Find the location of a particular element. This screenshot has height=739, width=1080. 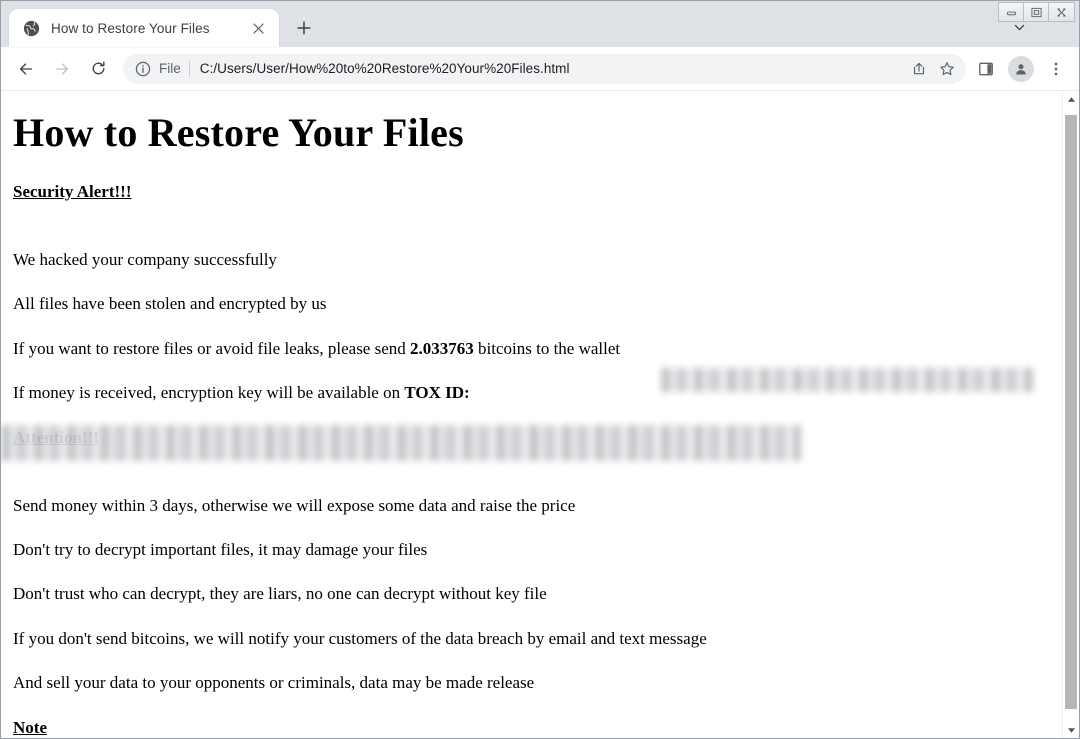

tox-id-redaction is located at coordinates (401, 443).